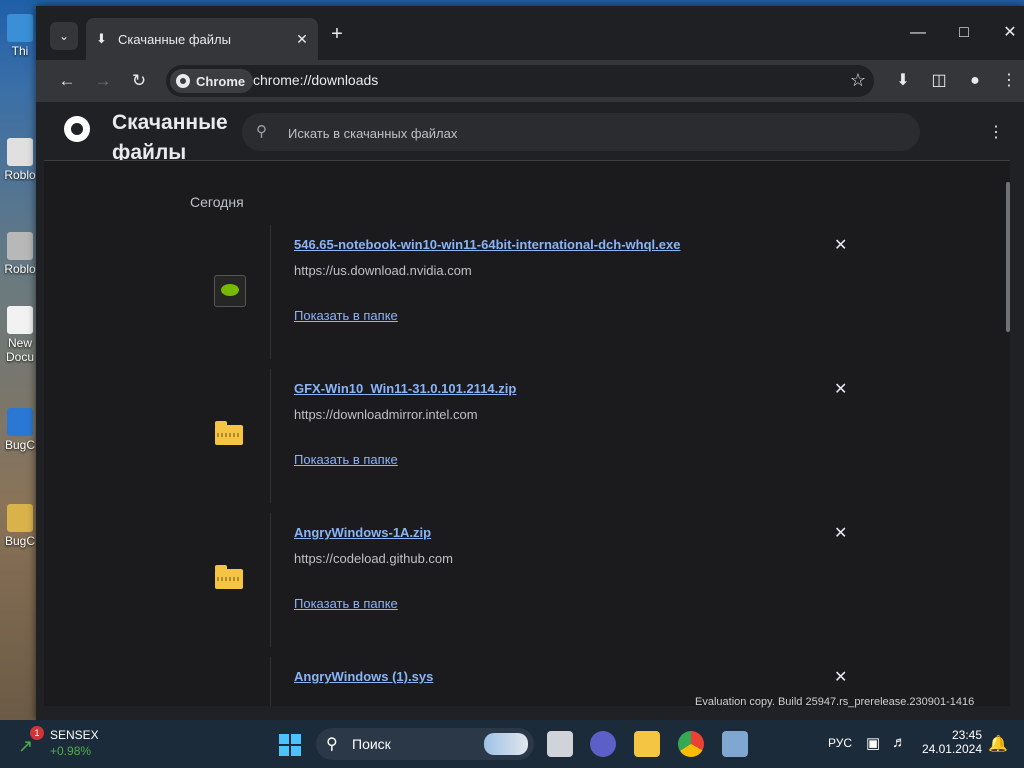 The height and width of the screenshot is (768, 1024). Describe the element at coordinates (229, 433) in the screenshot. I see `zip-folder-icon` at that location.